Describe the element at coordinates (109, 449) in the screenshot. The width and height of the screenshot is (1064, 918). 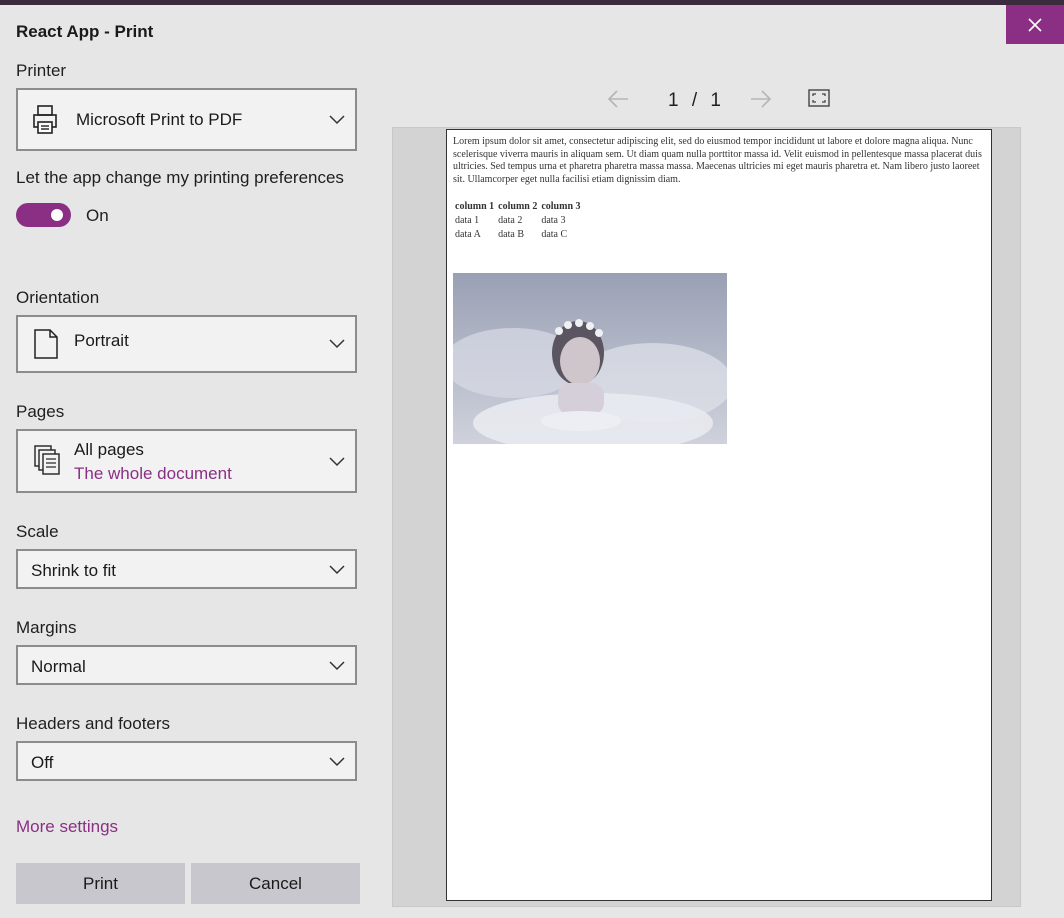
I see `pages-value: All pages` at that location.